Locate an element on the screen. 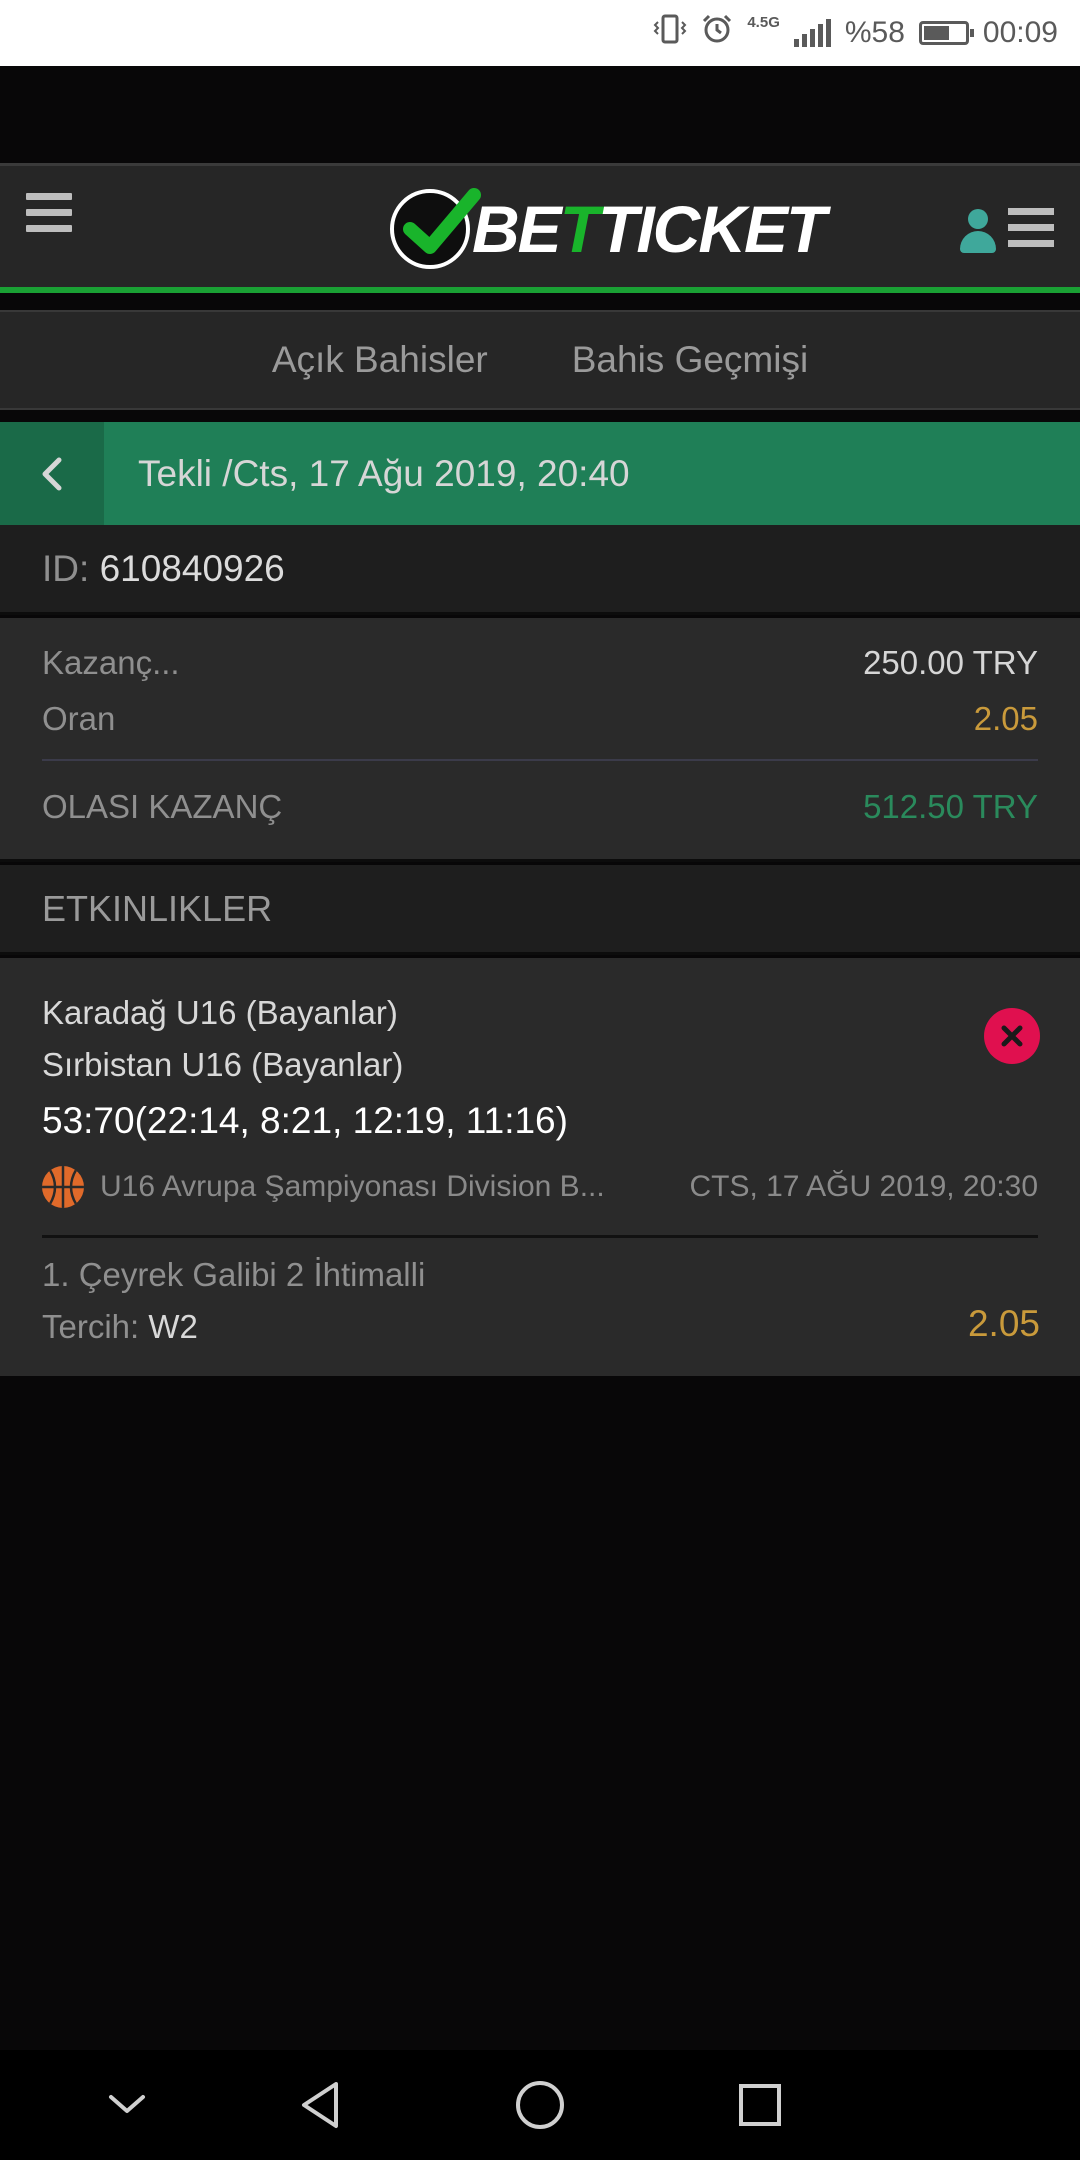 Image resolution: width=1080 pixels, height=2160 pixels. choice-label: Tercih: is located at coordinates (91, 1326).